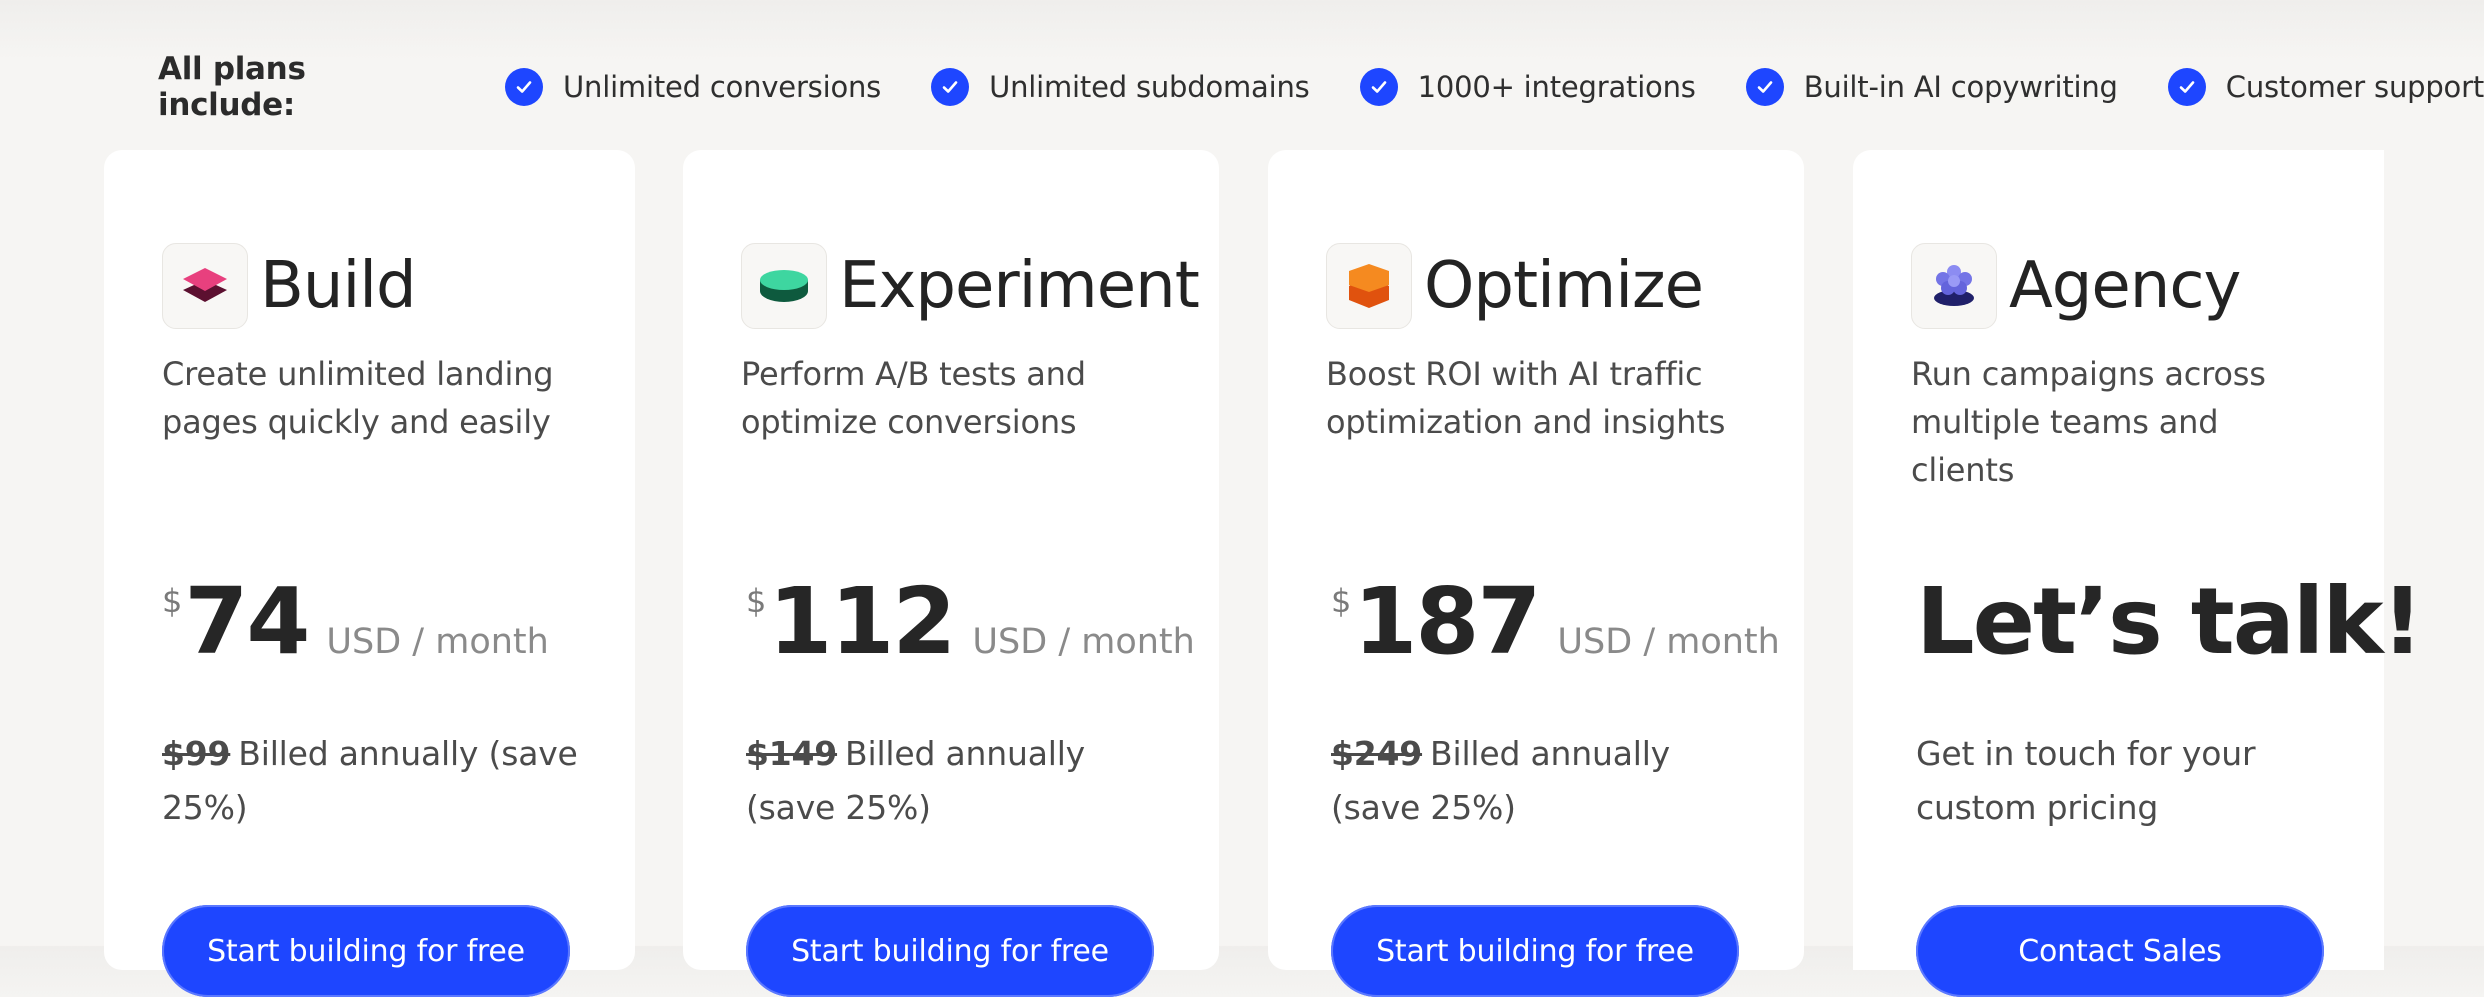 This screenshot has width=2484, height=997. What do you see at coordinates (247, 621) in the screenshot?
I see `price-amount: 74` at bounding box center [247, 621].